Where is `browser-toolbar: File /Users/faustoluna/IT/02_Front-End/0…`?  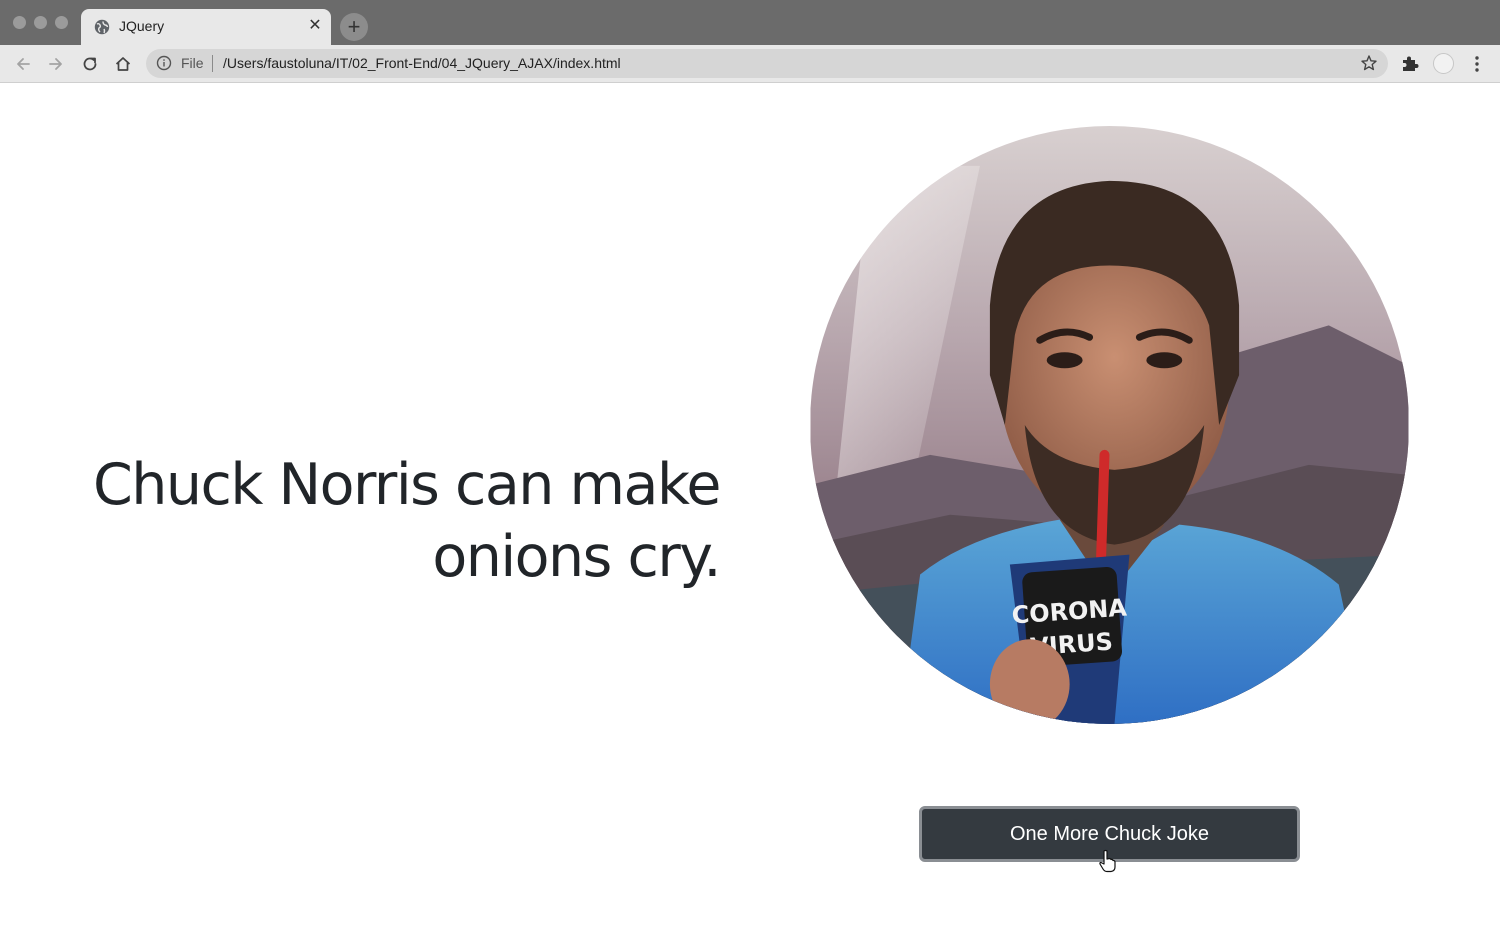 browser-toolbar: File /Users/faustoluna/IT/02_Front-End/0… is located at coordinates (750, 64).